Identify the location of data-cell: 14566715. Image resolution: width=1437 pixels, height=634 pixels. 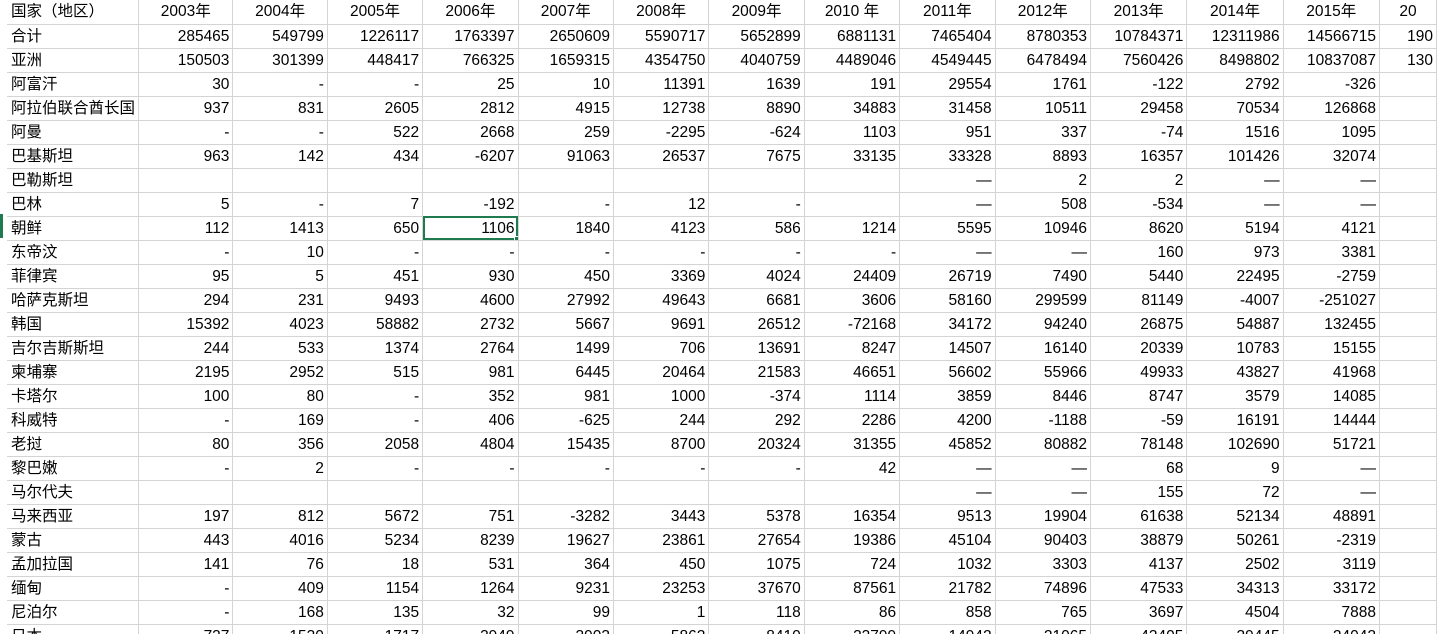
(1331, 36).